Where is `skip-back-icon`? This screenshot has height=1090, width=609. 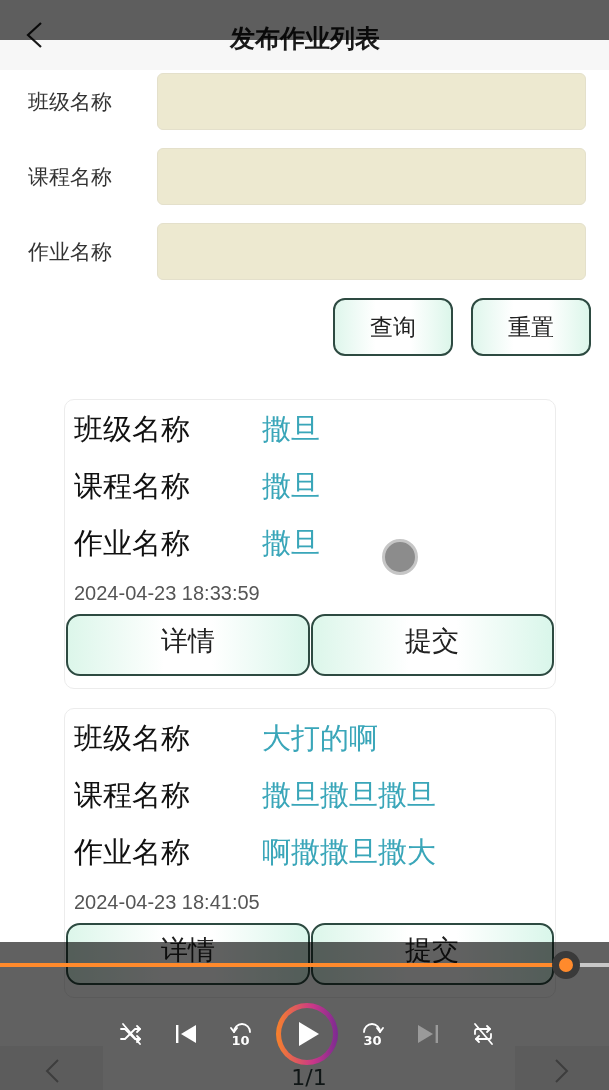 skip-back-icon is located at coordinates (185, 1034).